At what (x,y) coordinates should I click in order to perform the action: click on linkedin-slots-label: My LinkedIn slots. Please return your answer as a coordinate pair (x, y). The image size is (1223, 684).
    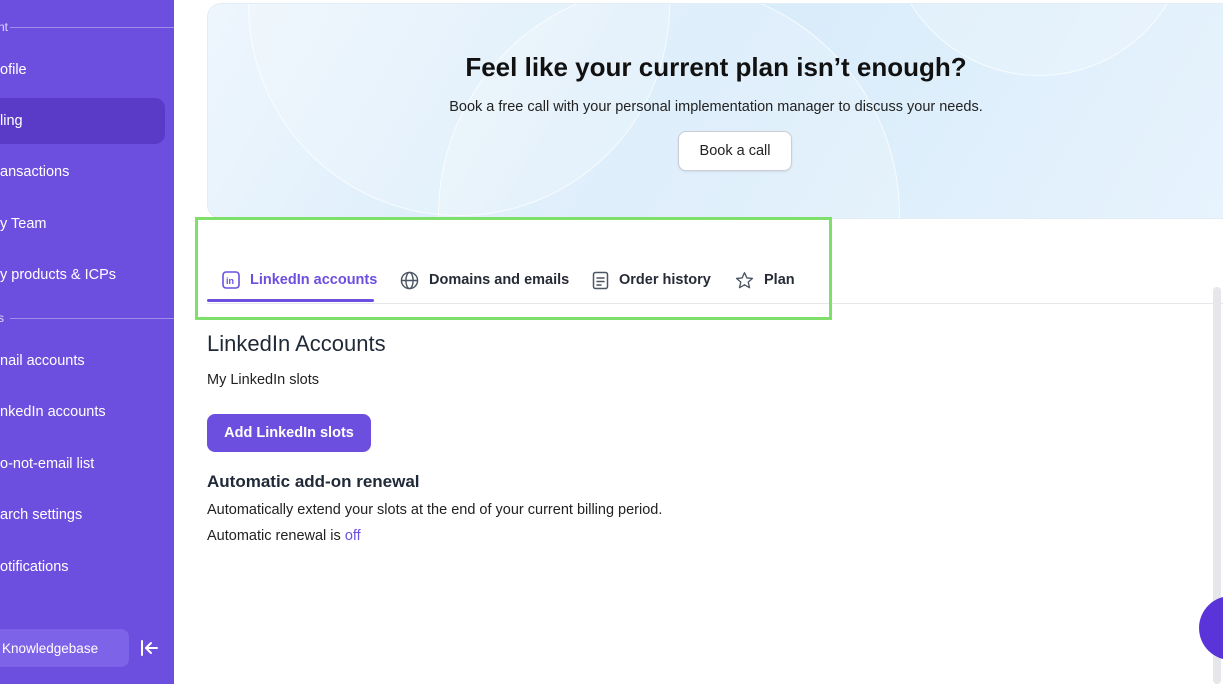
    Looking at the image, I should click on (263, 380).